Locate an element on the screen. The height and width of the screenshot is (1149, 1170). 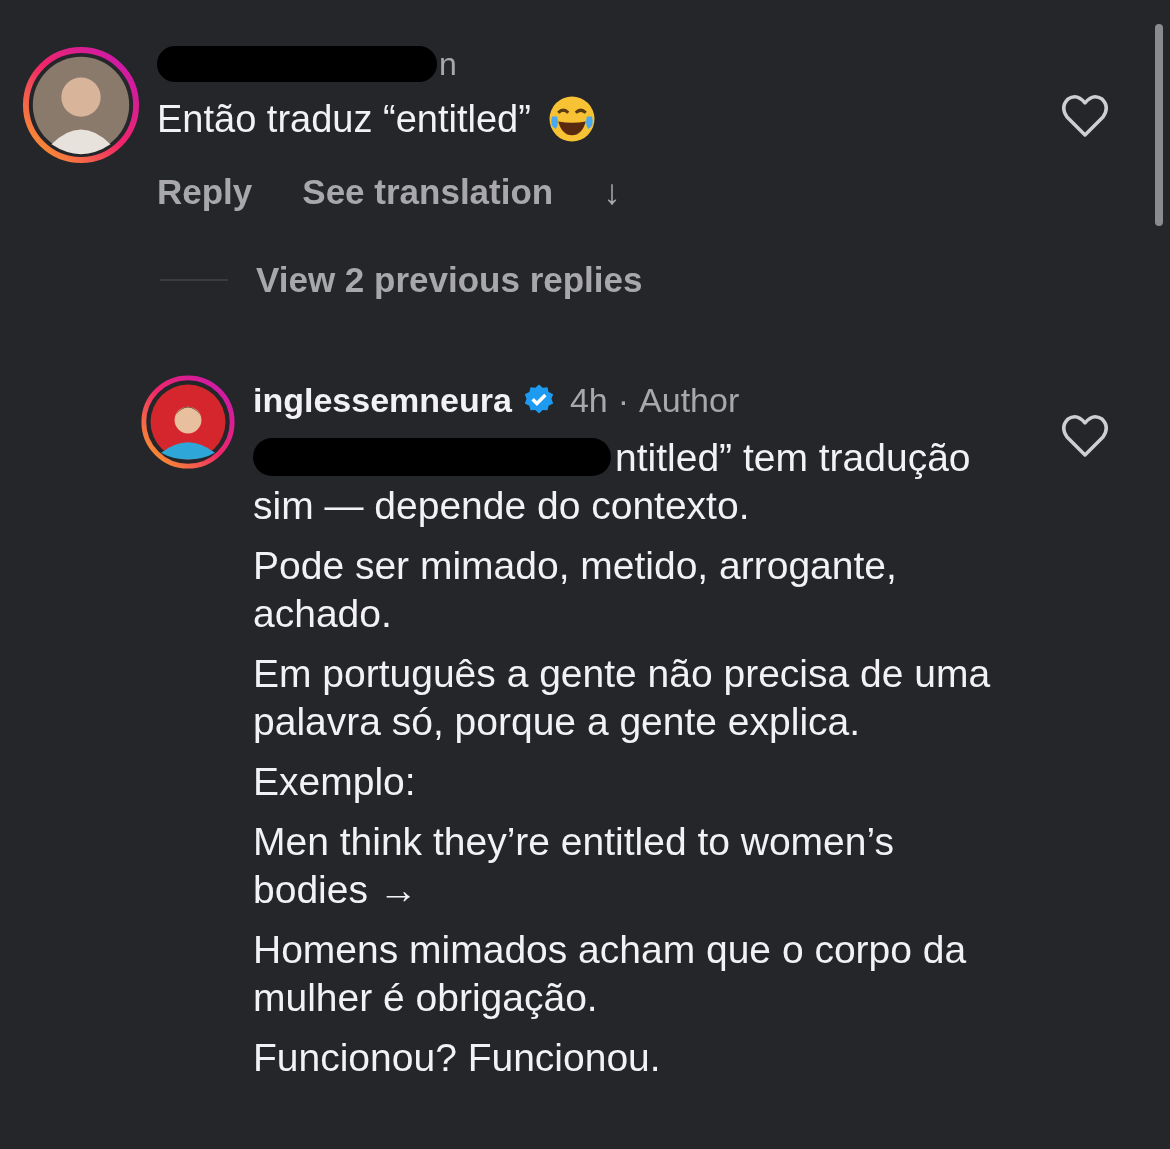
timestamp: 4h is located at coordinates (588, 400).